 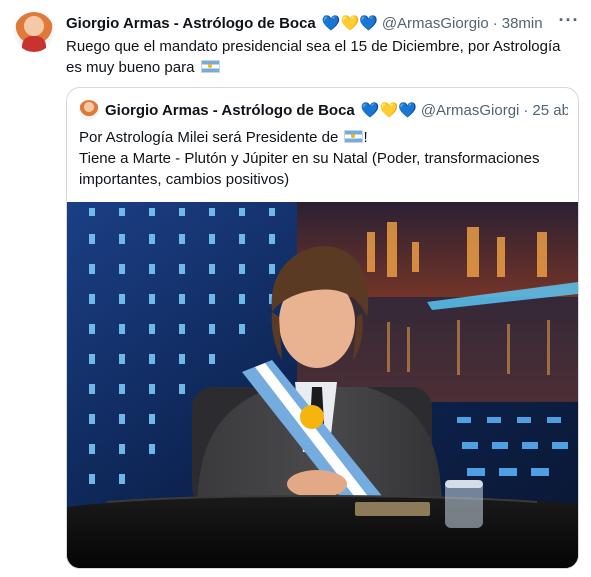 What do you see at coordinates (130, 67) in the screenshot?
I see `tweet-text-fragment: es muy bueno para` at bounding box center [130, 67].